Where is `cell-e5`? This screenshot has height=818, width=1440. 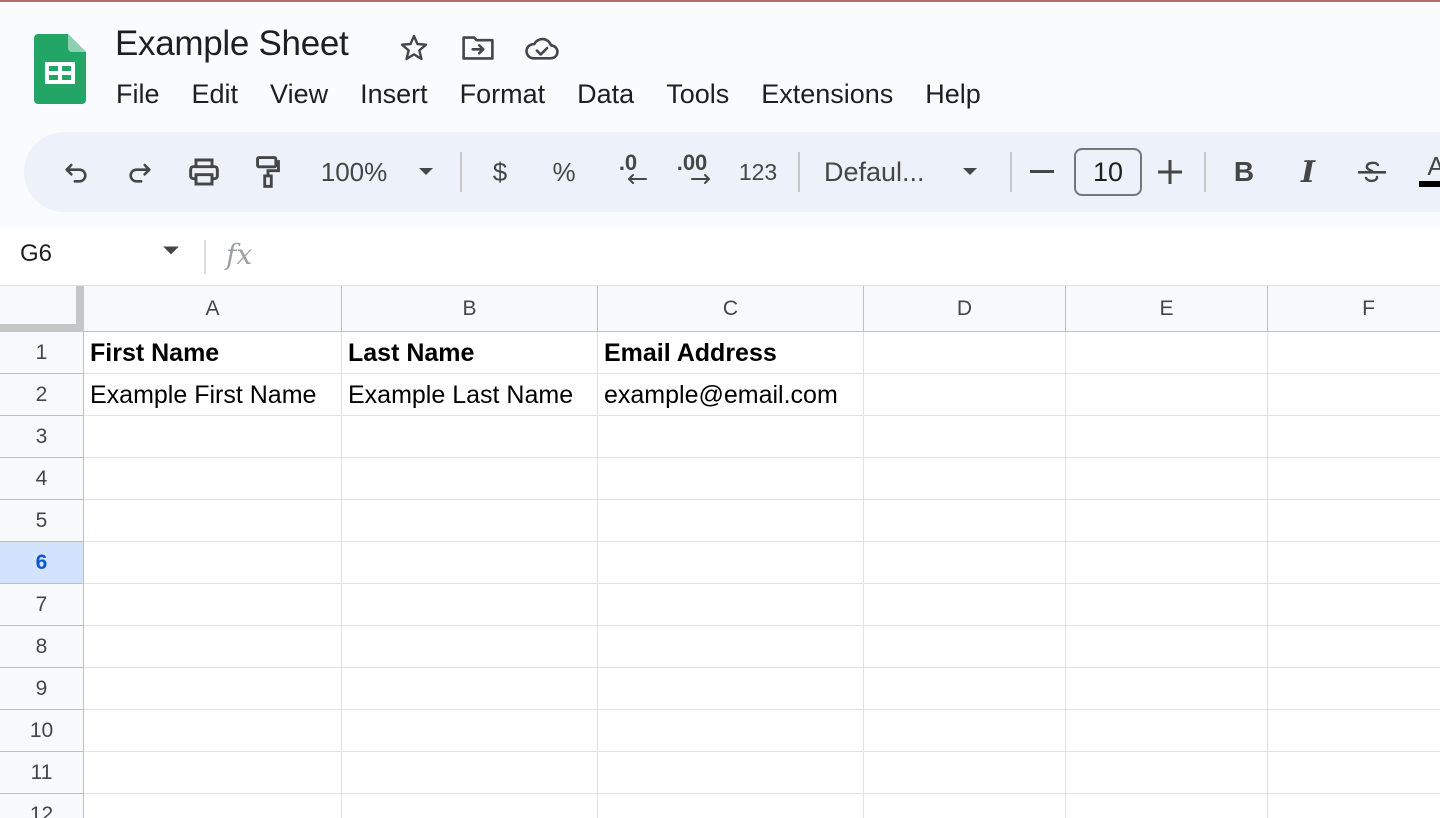 cell-e5 is located at coordinates (1167, 521).